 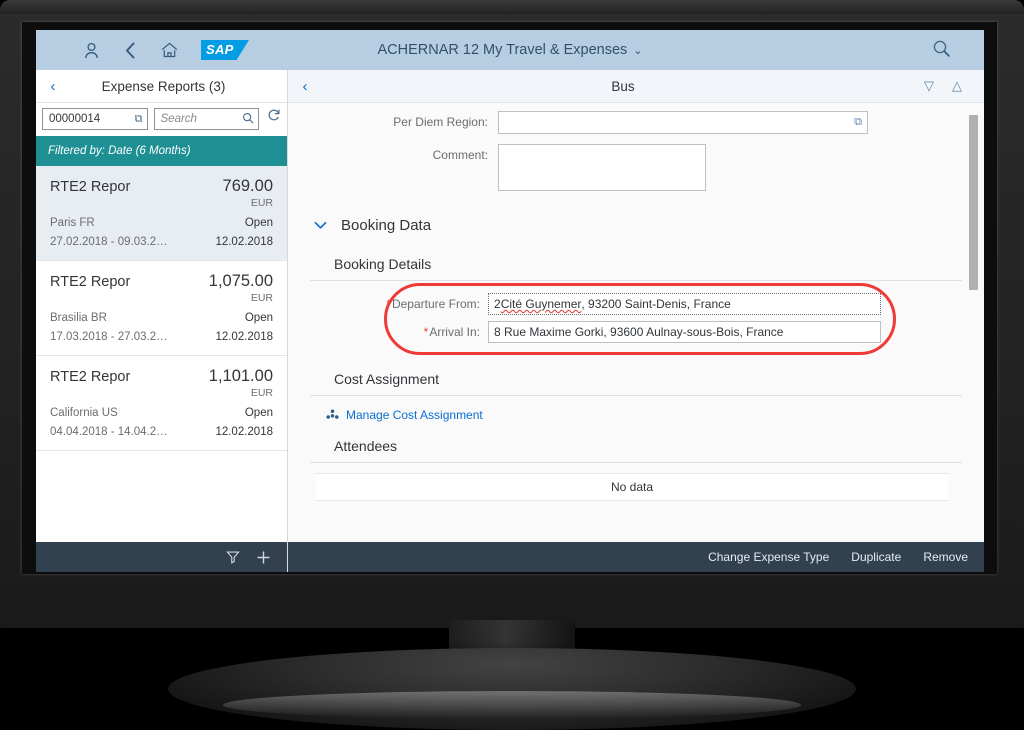 What do you see at coordinates (263, 557) in the screenshot?
I see `add-icon` at bounding box center [263, 557].